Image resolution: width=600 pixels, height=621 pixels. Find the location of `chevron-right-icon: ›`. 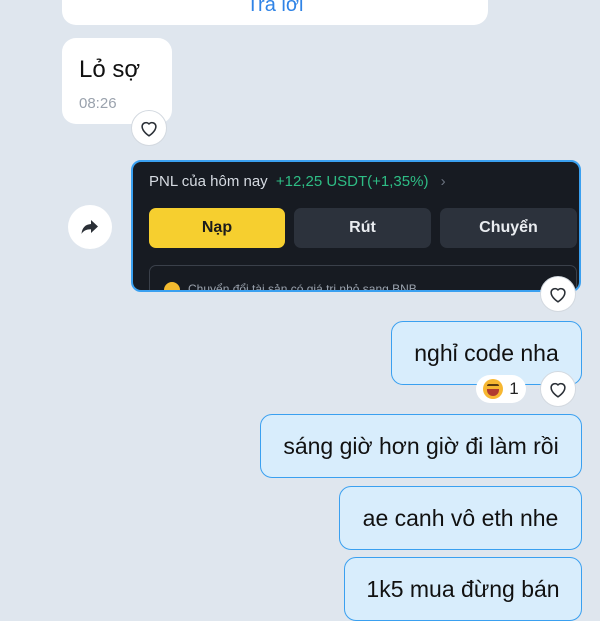

chevron-right-icon: › is located at coordinates (443, 181).